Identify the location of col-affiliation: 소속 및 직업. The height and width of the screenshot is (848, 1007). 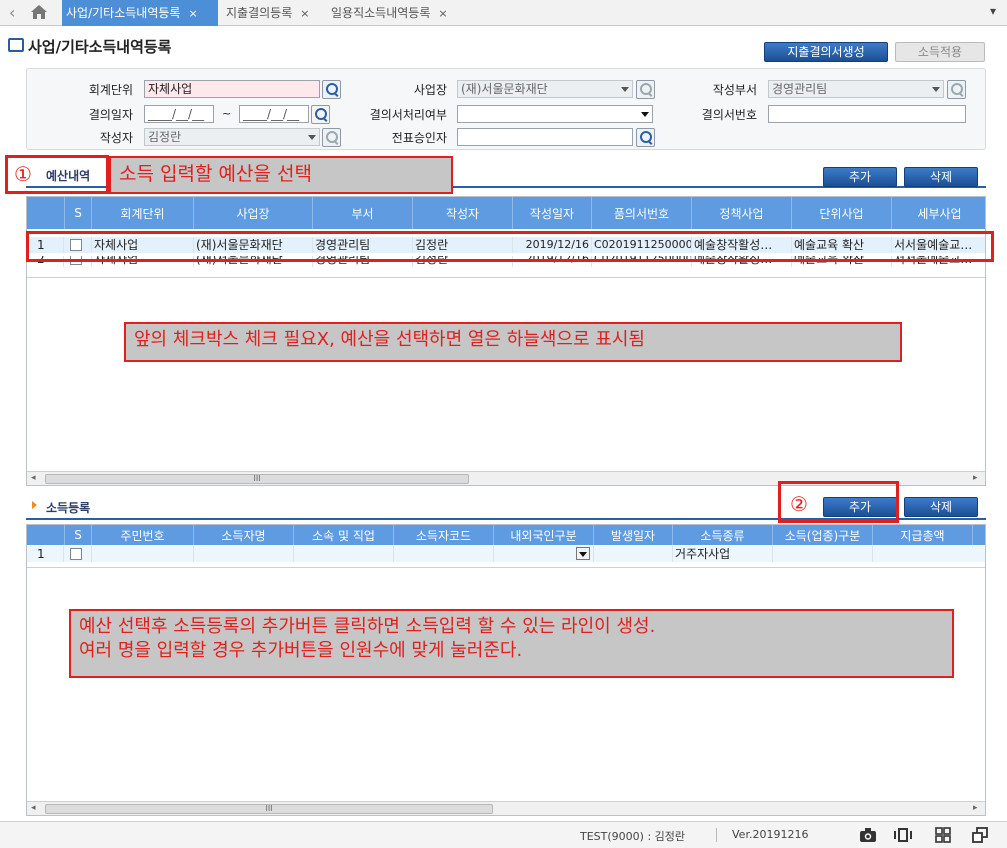
(344, 535).